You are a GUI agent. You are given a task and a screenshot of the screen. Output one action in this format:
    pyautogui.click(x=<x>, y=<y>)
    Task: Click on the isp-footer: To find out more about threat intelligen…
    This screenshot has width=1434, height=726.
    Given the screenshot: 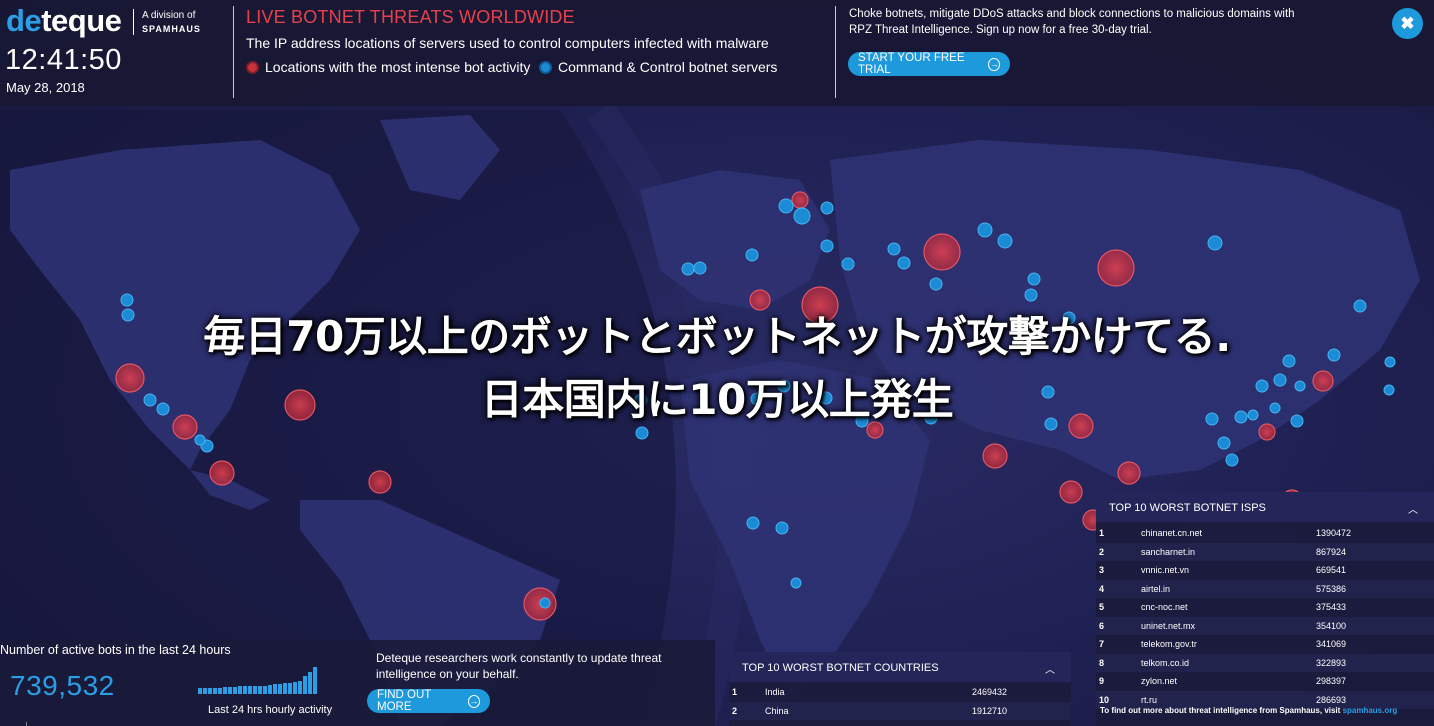 What is the action you would take?
    pyautogui.click(x=1248, y=710)
    